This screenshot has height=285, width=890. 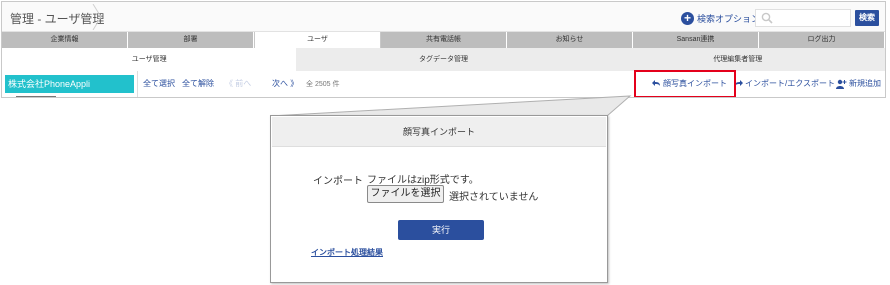 I want to click on breadcrumb-text: 管理 - ユーザ管理, so click(x=57, y=19).